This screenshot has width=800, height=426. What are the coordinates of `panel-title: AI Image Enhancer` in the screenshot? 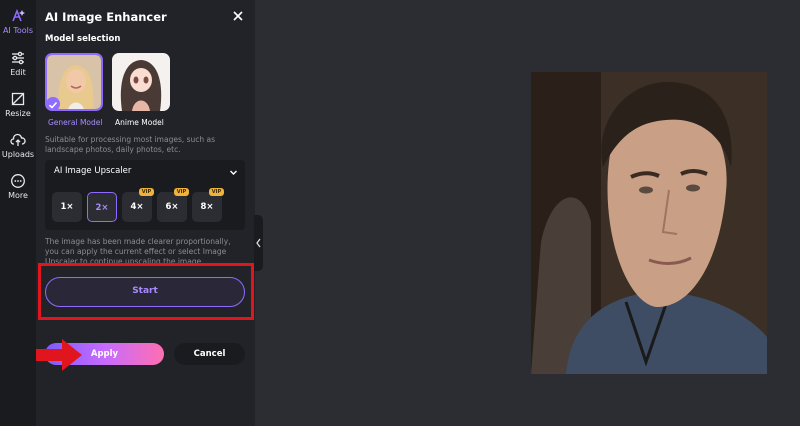 It's located at (106, 17).